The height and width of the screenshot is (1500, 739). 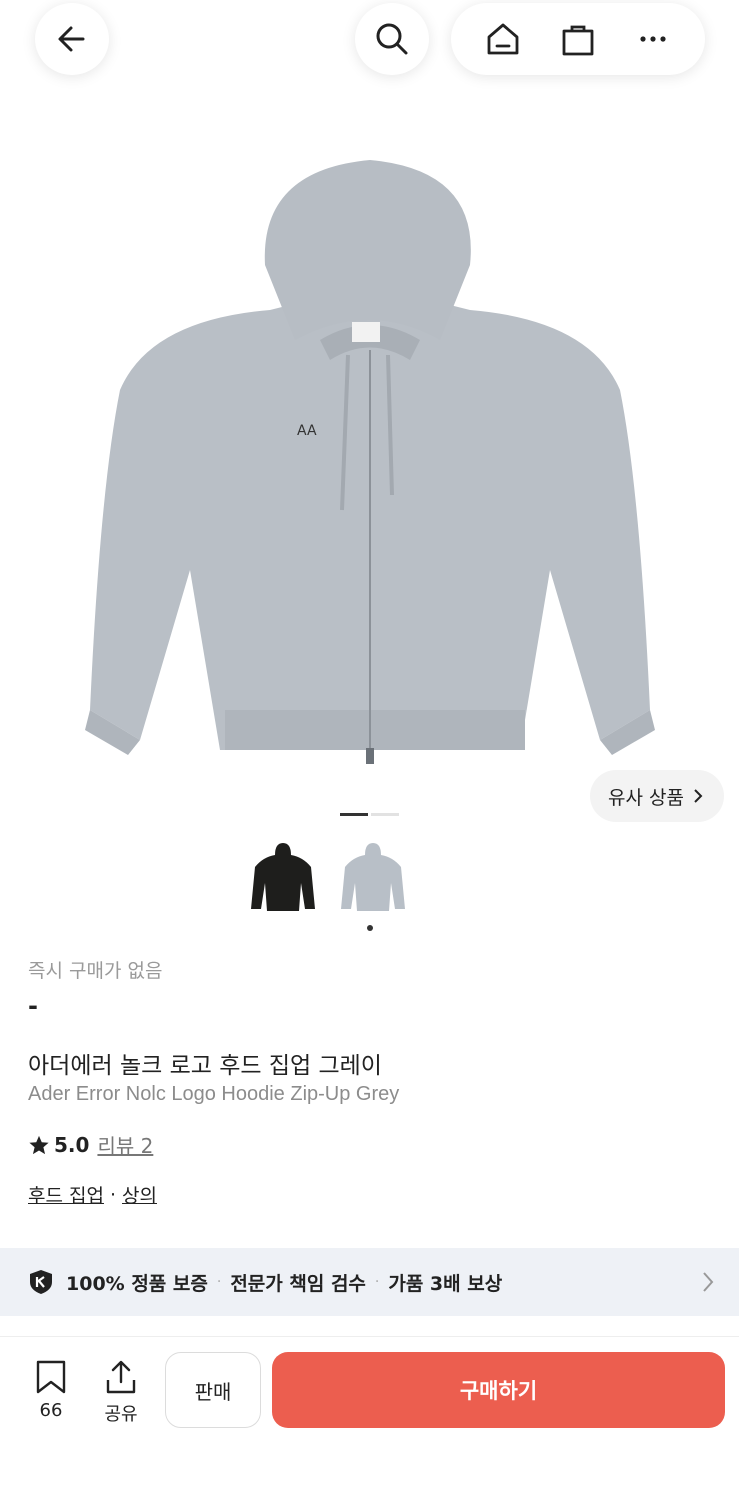 What do you see at coordinates (213, 1390) in the screenshot?
I see `sell-button: 판매` at bounding box center [213, 1390].